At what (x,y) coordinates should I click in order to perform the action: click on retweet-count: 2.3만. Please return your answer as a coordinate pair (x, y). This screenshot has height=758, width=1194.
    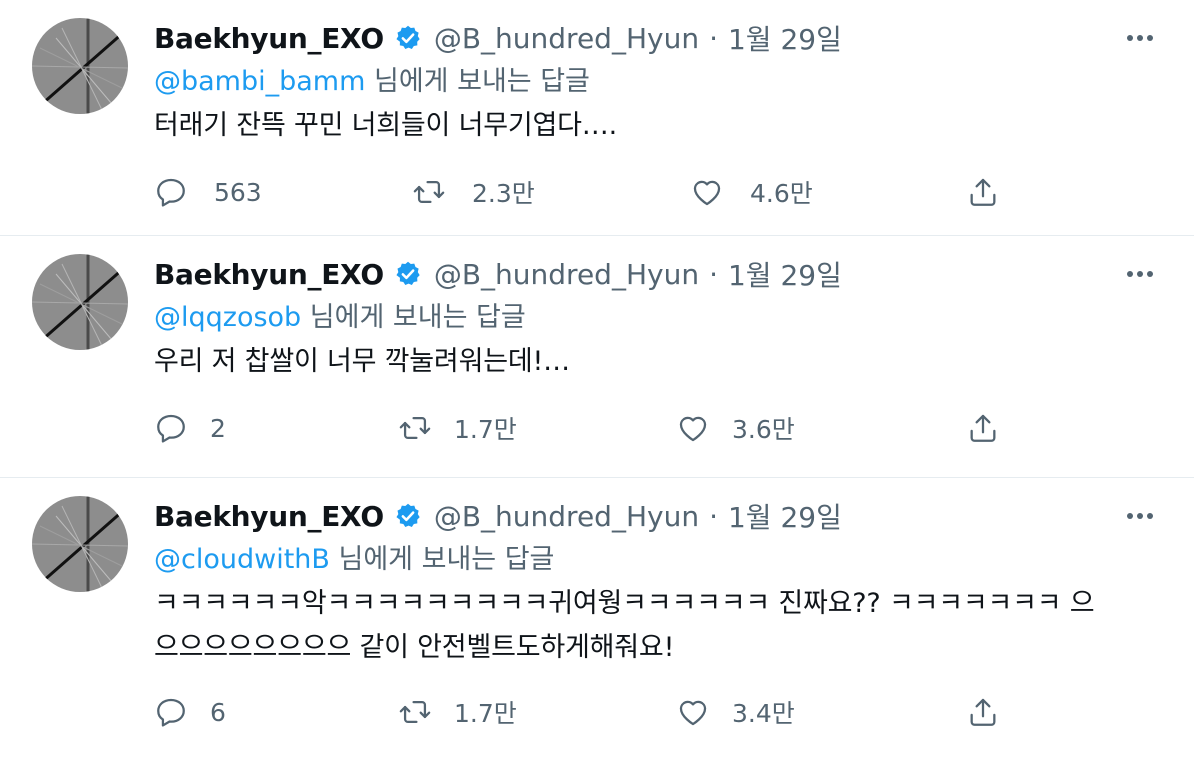
    Looking at the image, I should click on (503, 193).